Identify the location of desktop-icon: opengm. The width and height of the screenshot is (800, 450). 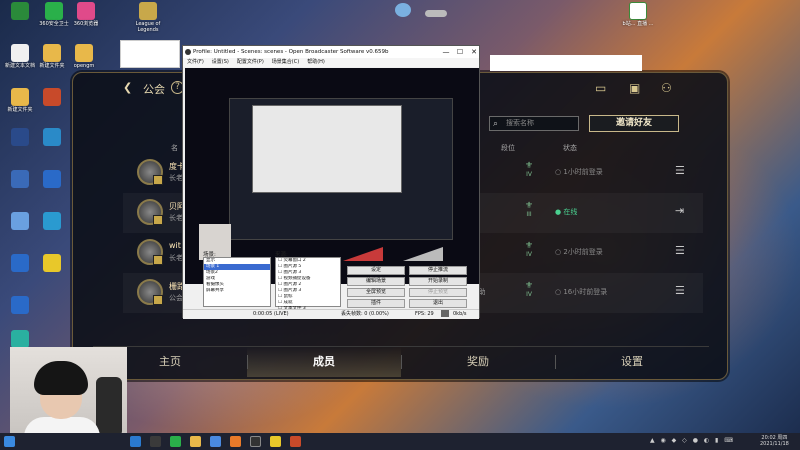
(84, 56).